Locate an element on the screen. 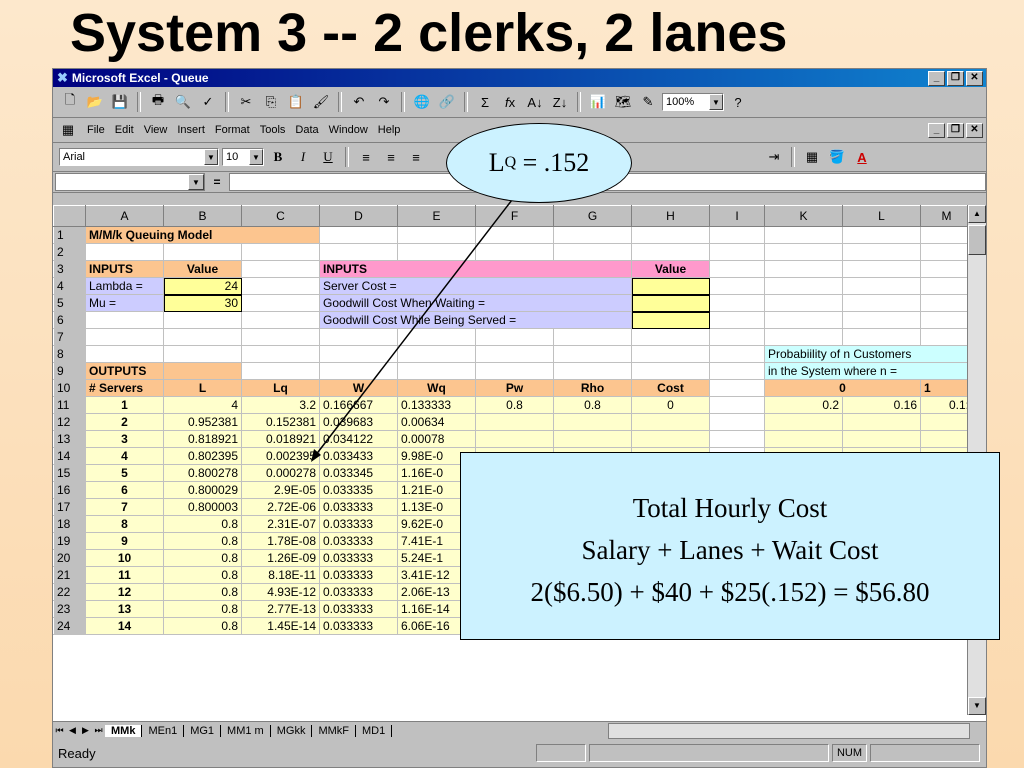  font-size-select: 10 ▼ is located at coordinates (243, 157).